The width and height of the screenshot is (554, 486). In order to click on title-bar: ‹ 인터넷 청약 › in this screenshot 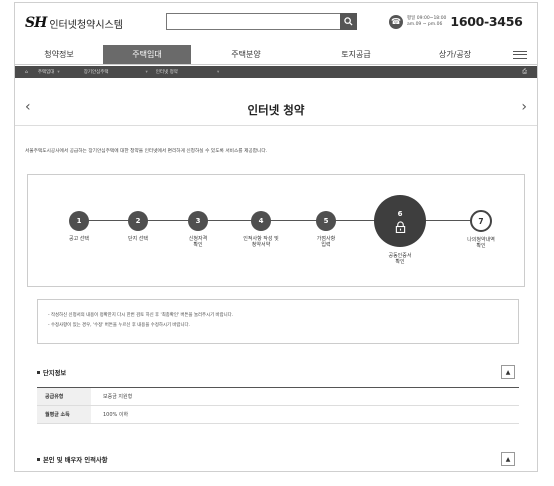, I will do `click(276, 102)`.